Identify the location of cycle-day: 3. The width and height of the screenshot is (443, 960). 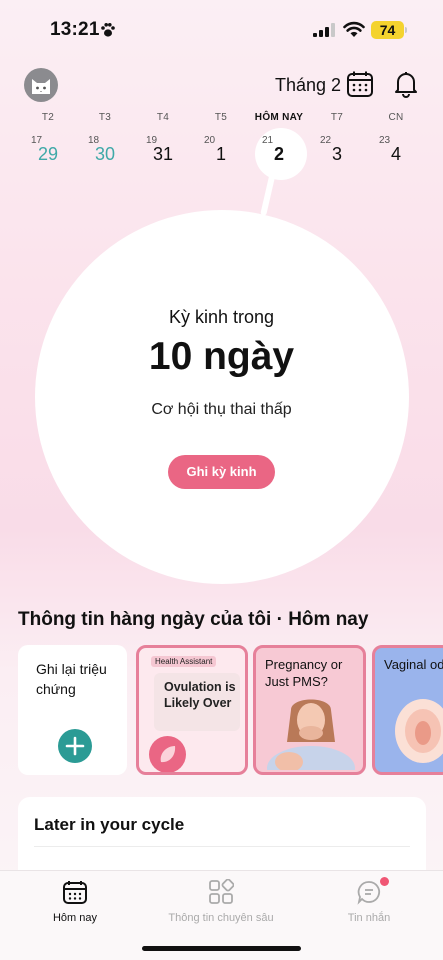
(336, 154).